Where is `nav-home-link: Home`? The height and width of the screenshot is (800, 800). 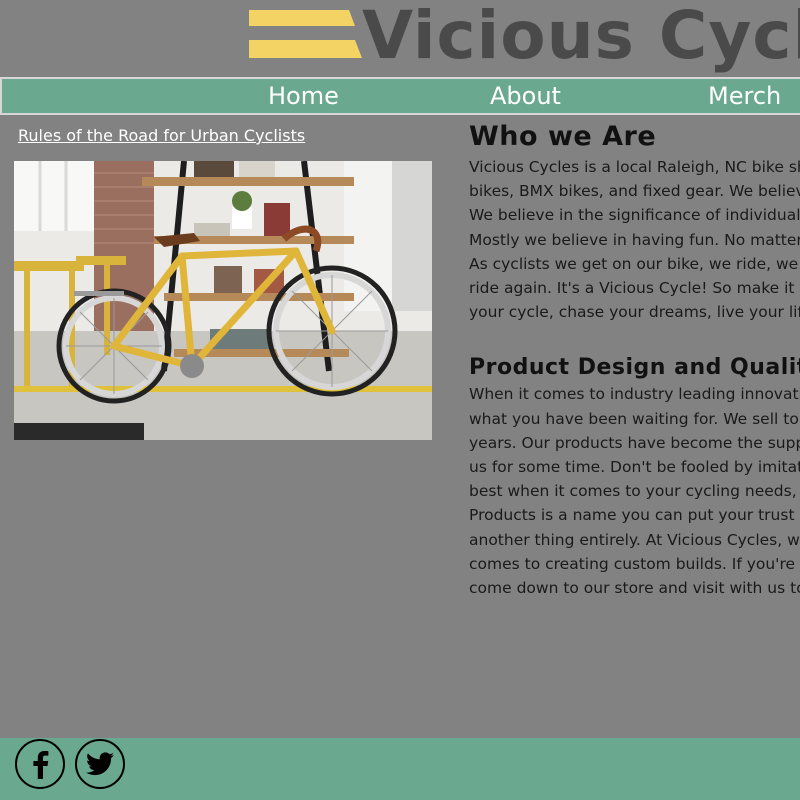
nav-home-link: Home is located at coordinates (303, 96).